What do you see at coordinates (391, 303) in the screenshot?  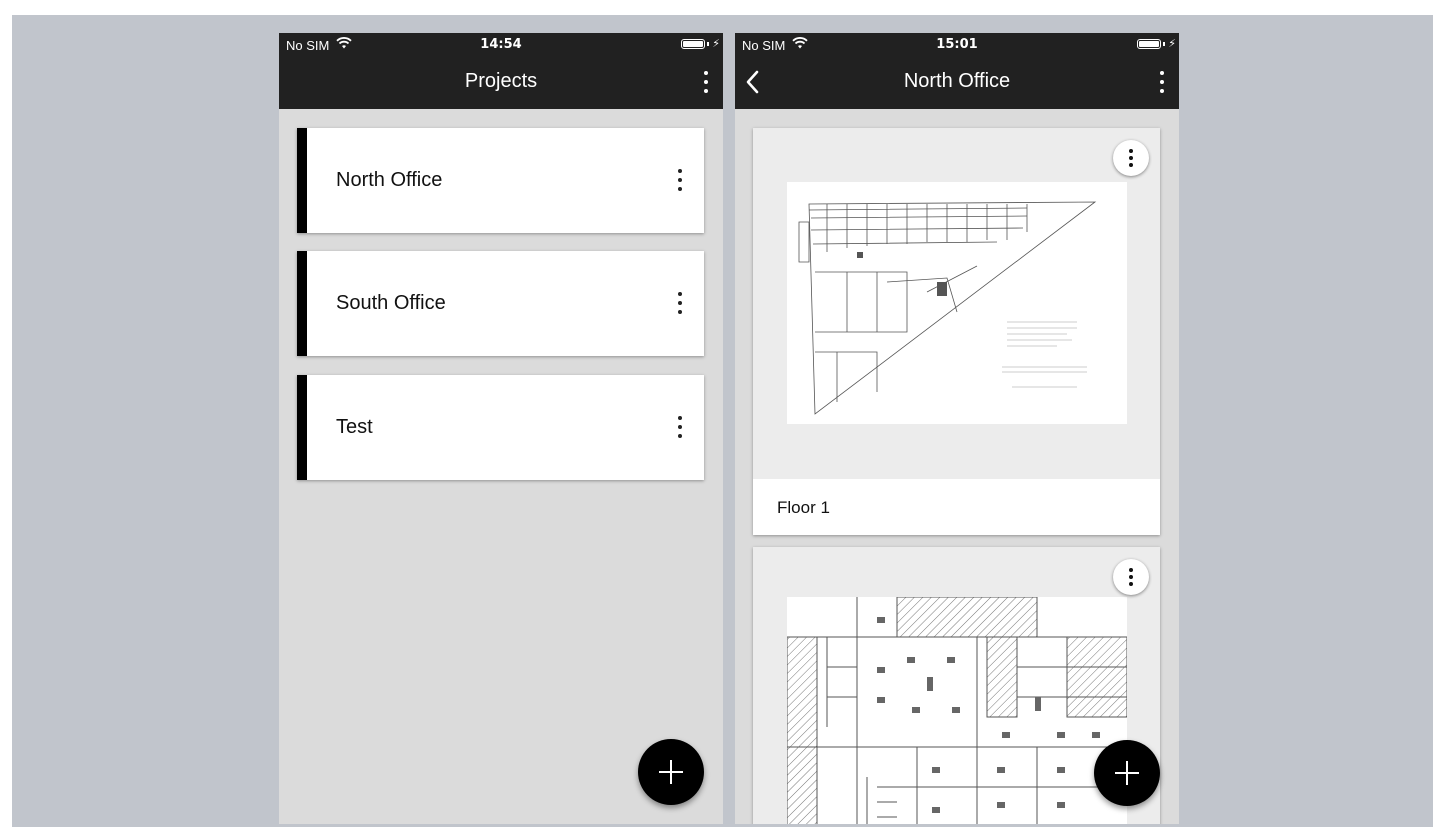 I see `project-name: South Office` at bounding box center [391, 303].